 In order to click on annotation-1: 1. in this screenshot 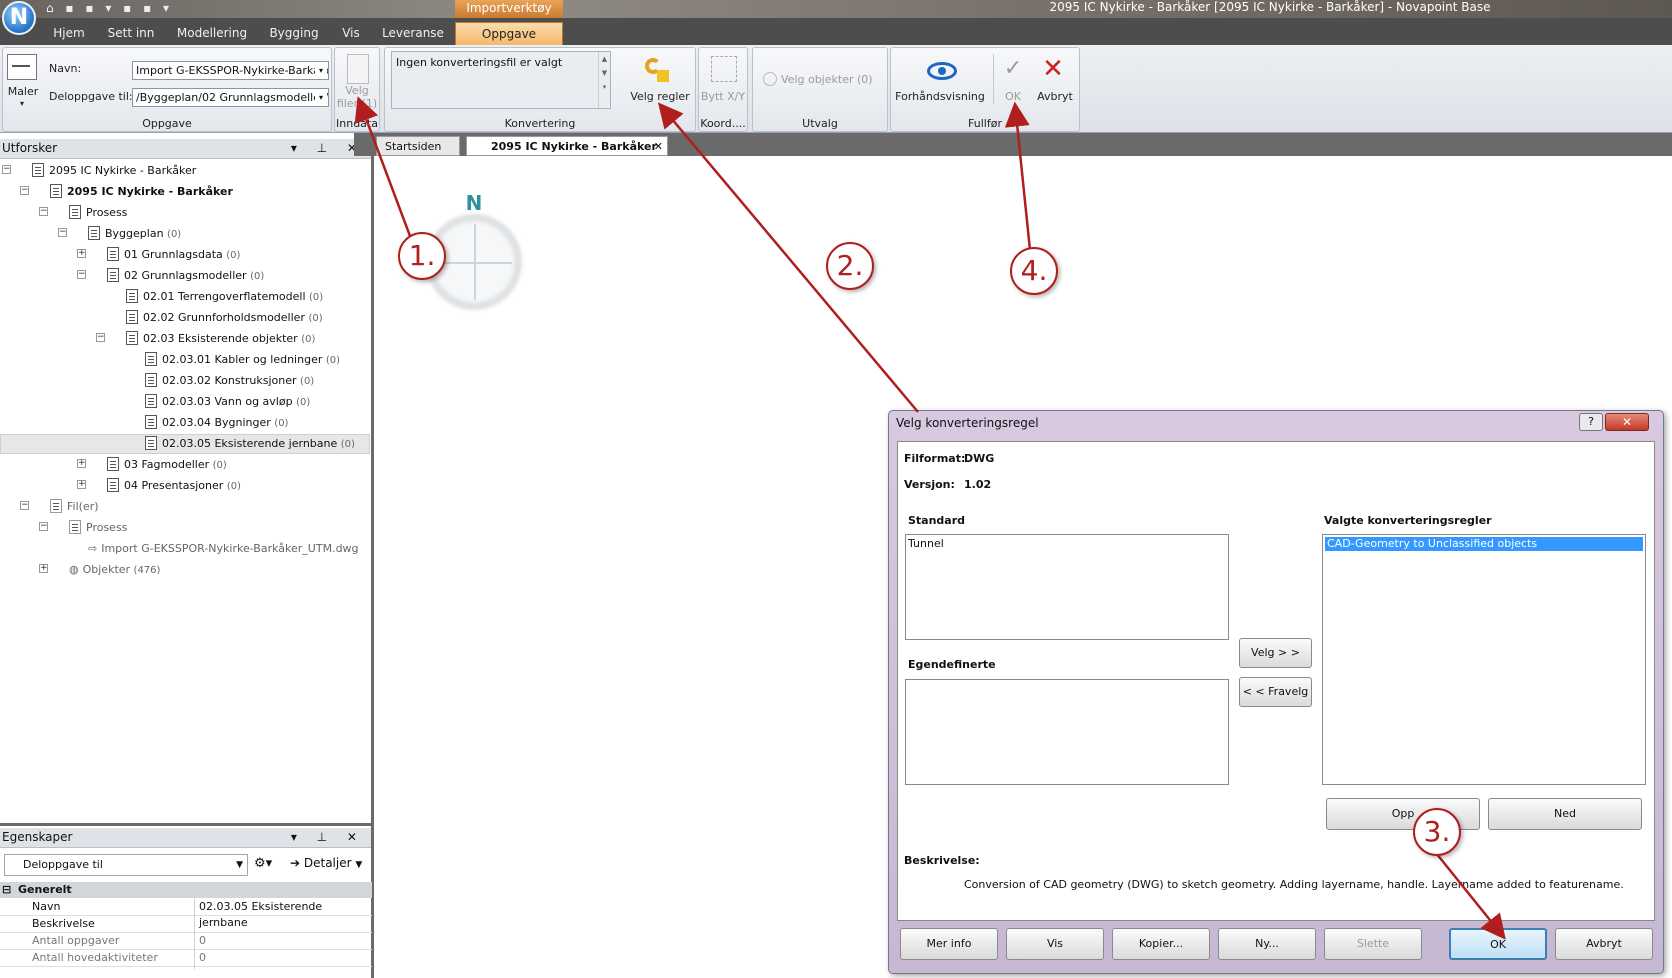, I will do `click(422, 256)`.